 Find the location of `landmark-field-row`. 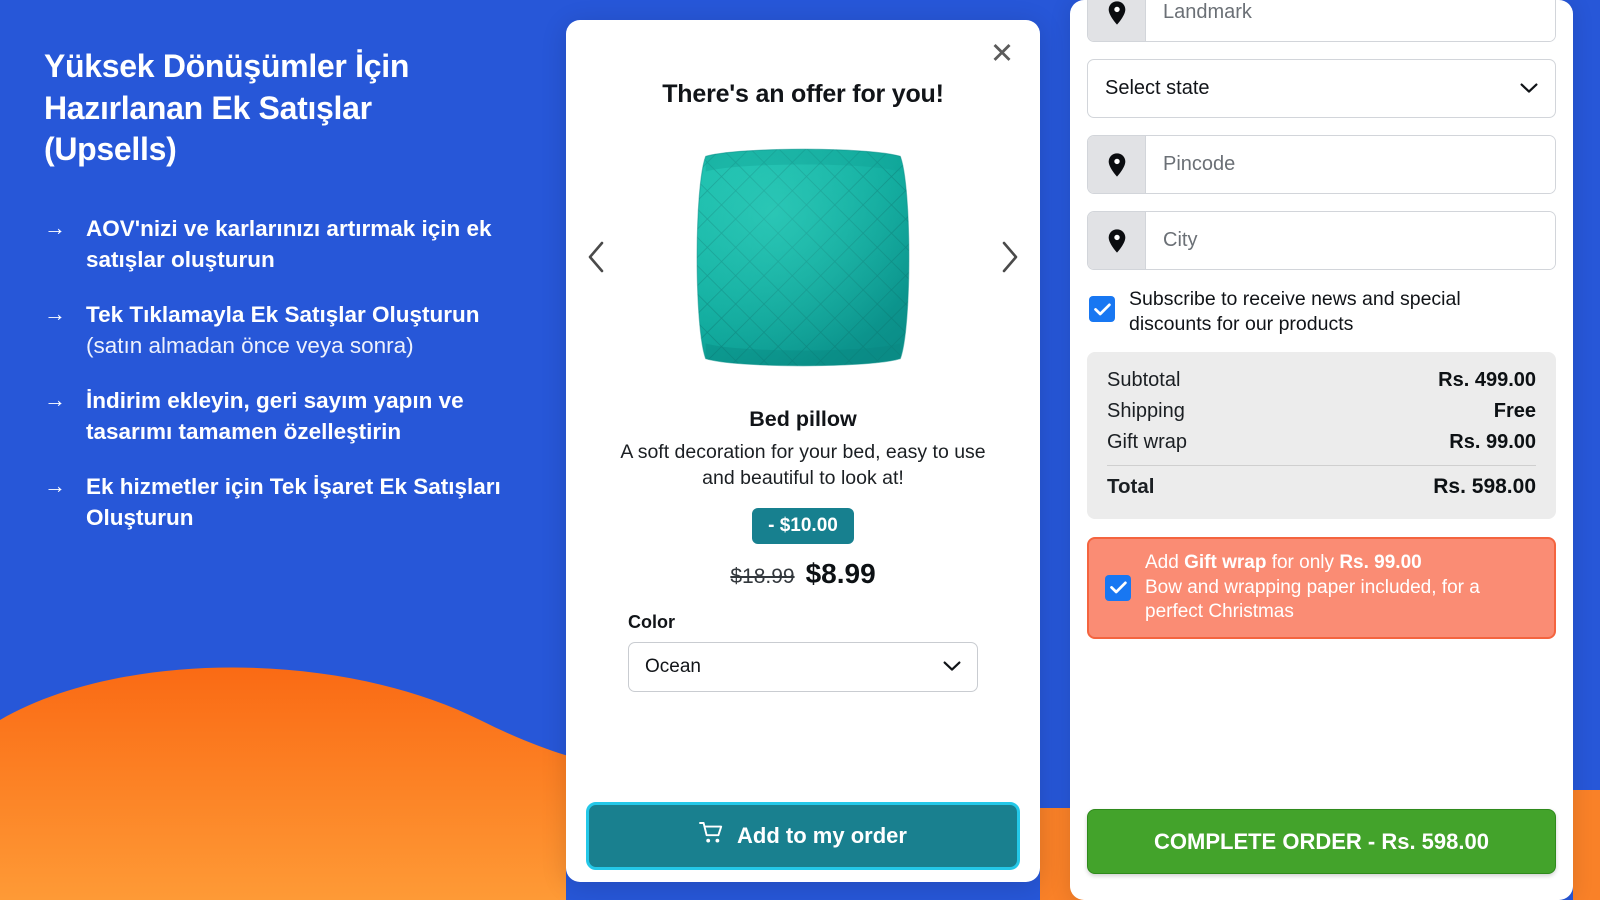

landmark-field-row is located at coordinates (1321, 21).